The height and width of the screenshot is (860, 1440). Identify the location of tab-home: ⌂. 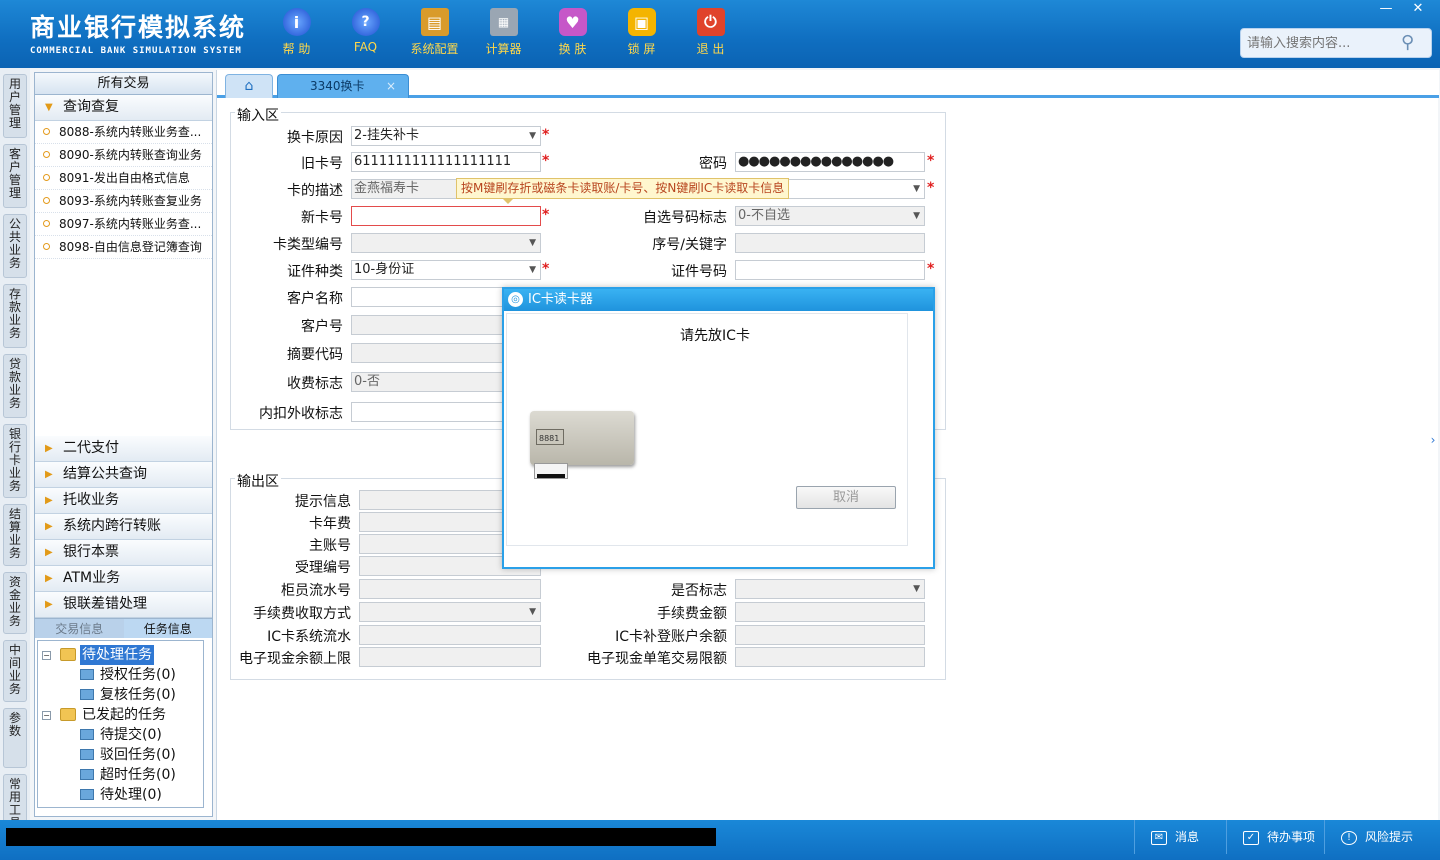
(249, 86).